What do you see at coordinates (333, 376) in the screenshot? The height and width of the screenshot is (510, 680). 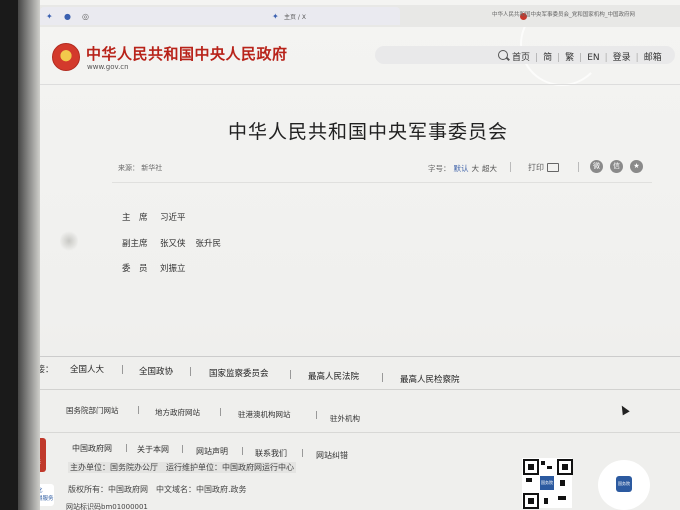 I see `link-court: 最高人民法院` at bounding box center [333, 376].